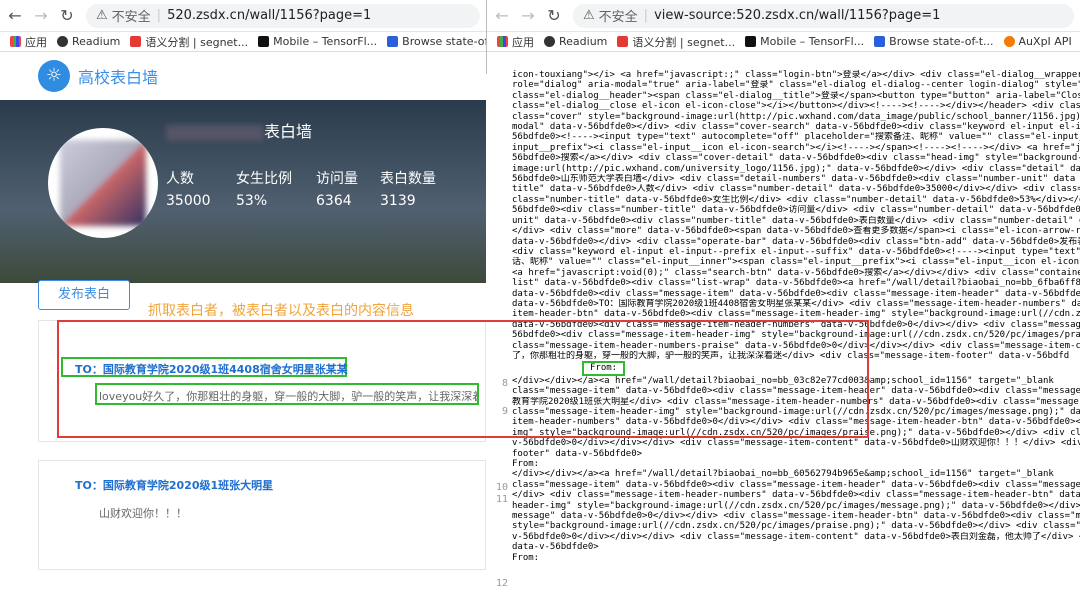  What do you see at coordinates (188, 190) in the screenshot?
I see `stat-people: 人数 35000` at bounding box center [188, 190].